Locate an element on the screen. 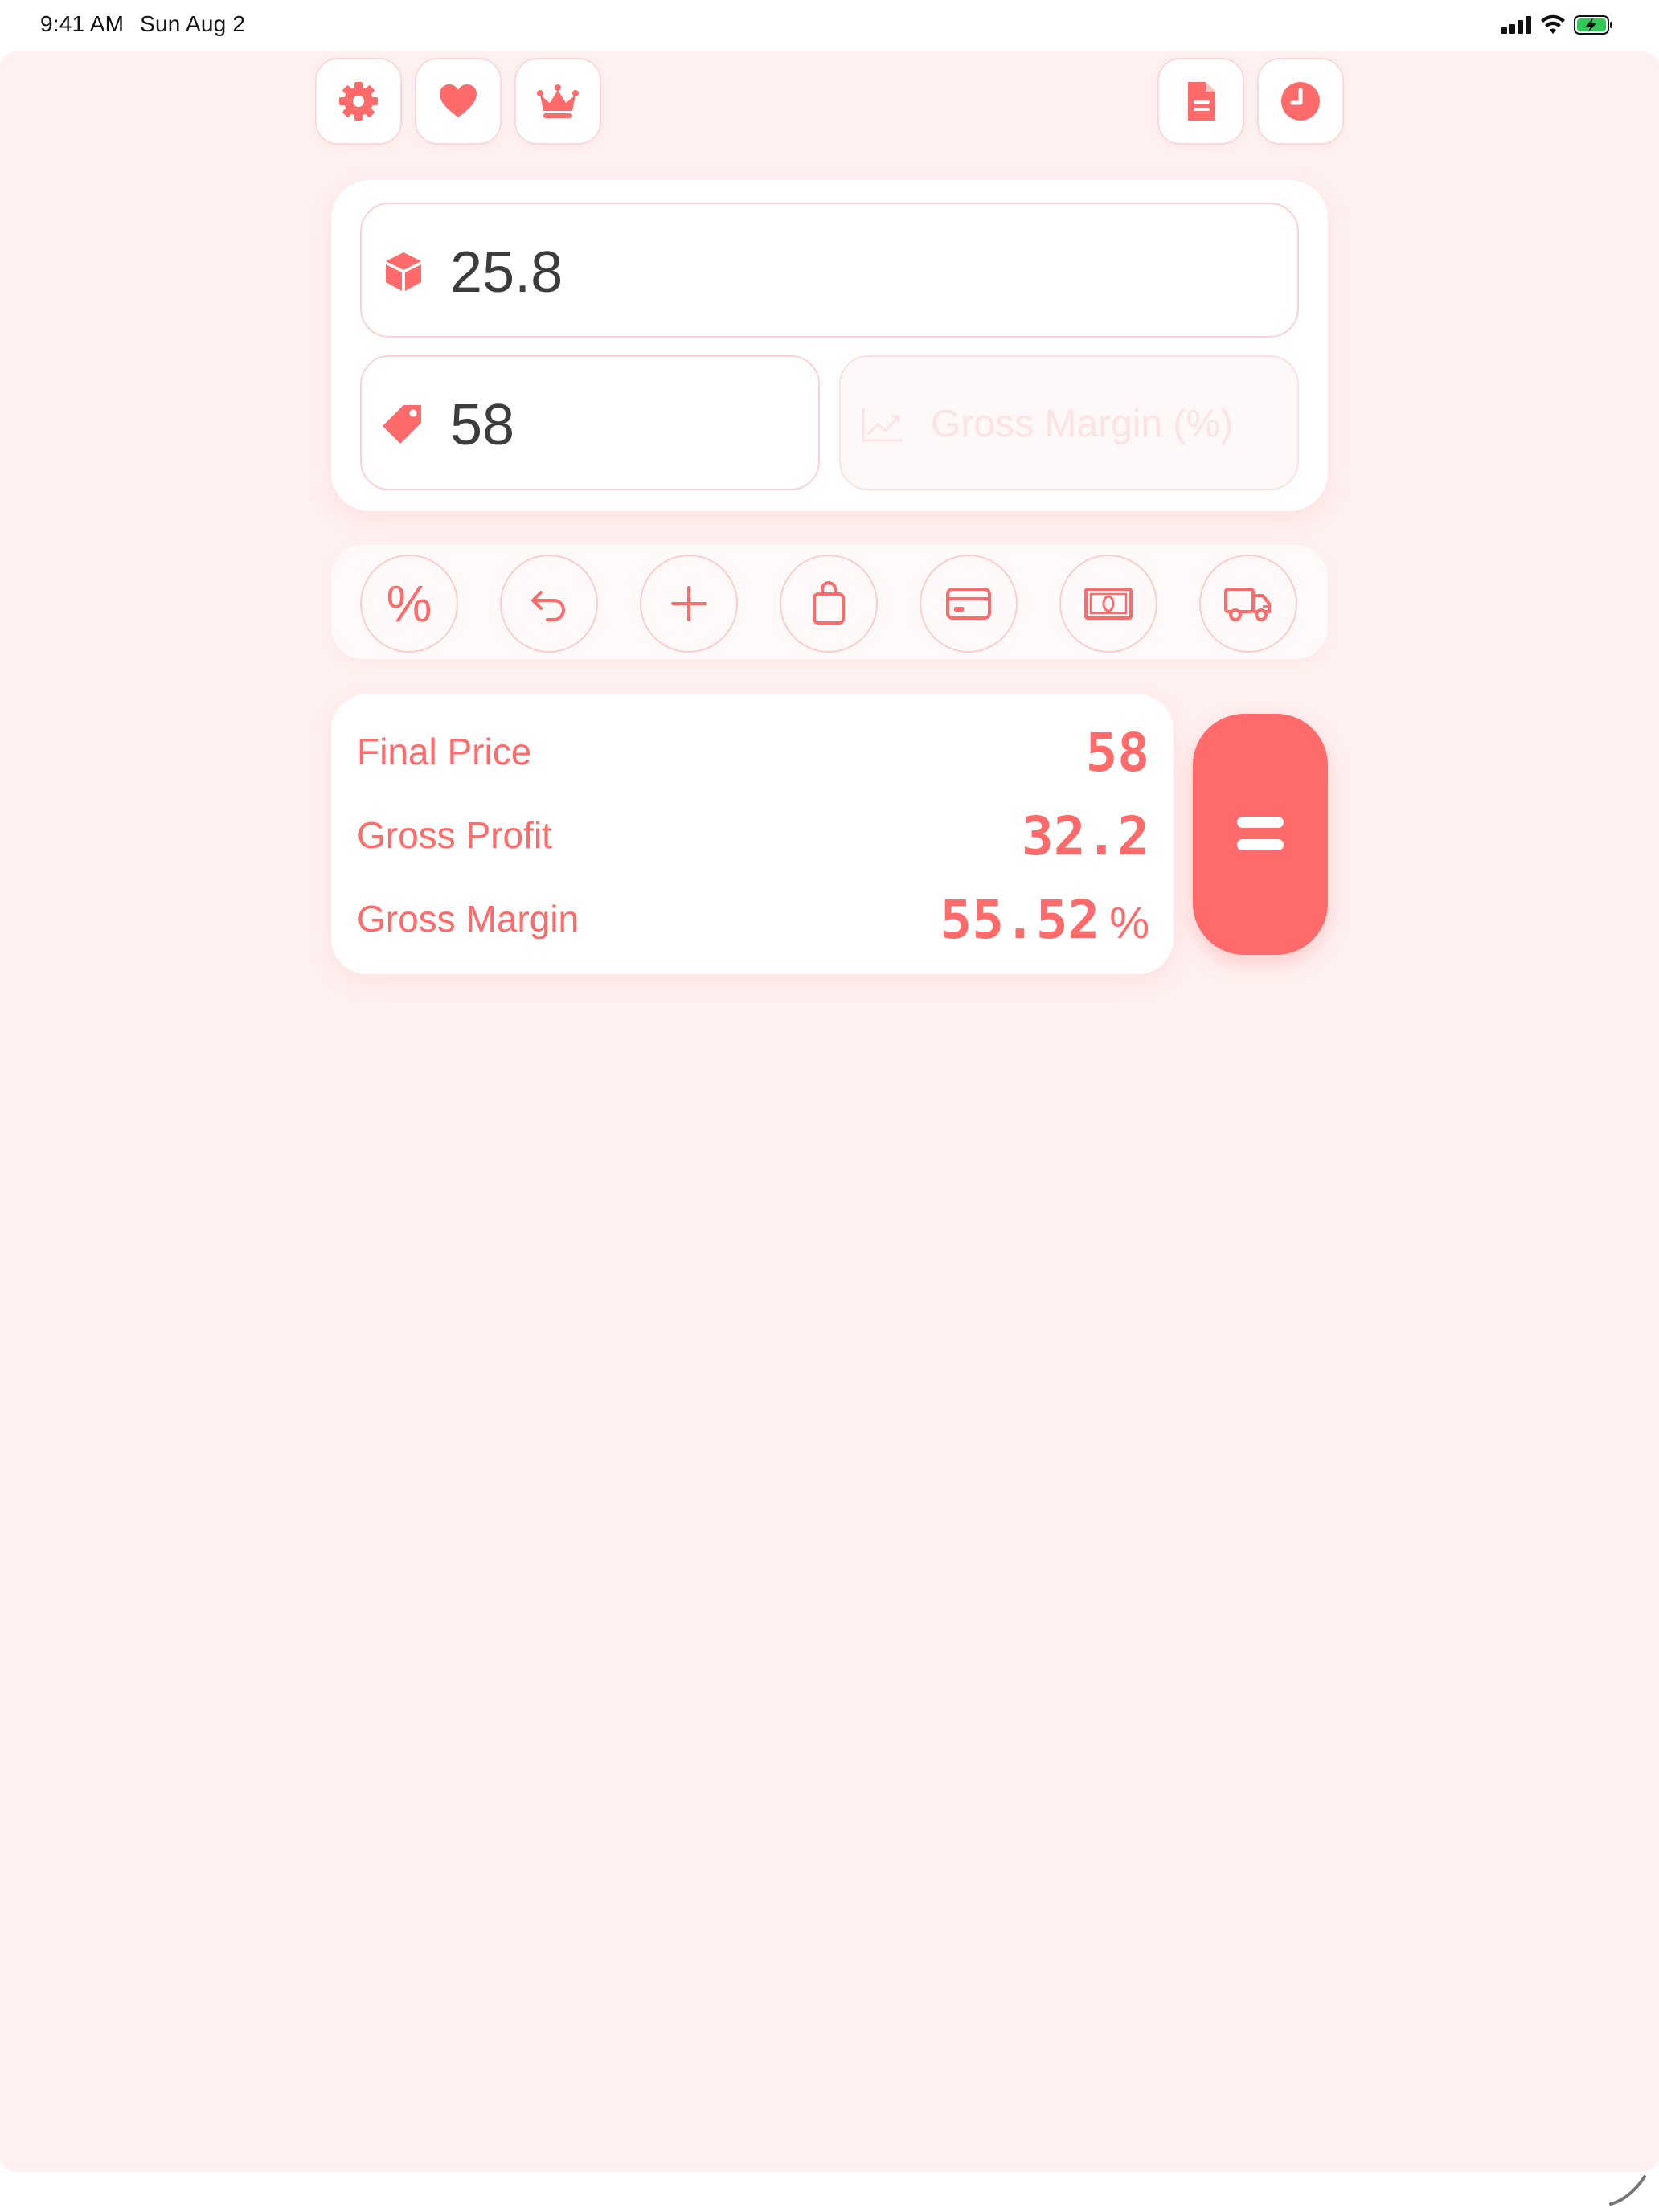  gross-profit-row: Gross Profit 32.2 is located at coordinates (753, 834).